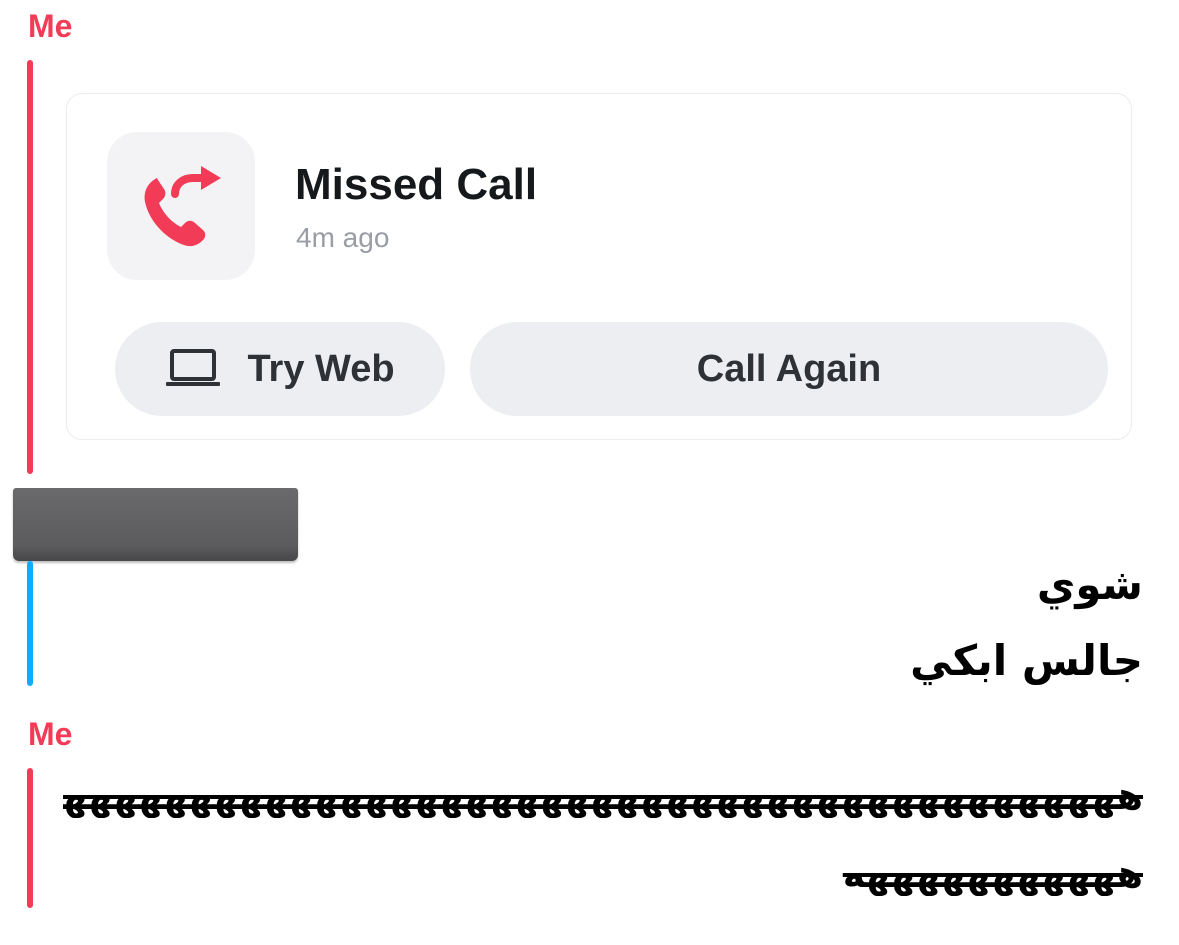 The image size is (1179, 945). I want to click on friend-message-line: شوي, so click(1089, 584).